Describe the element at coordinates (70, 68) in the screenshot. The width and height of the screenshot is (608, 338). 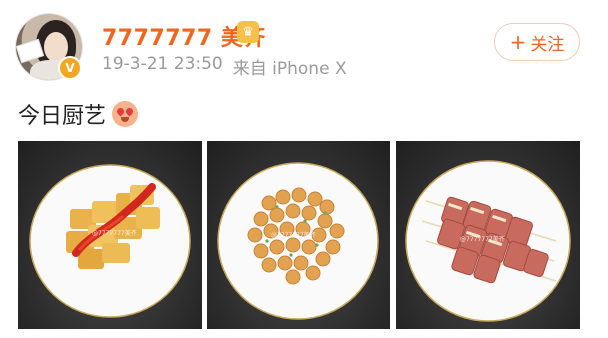
I see `verified-badge-icon: V` at that location.